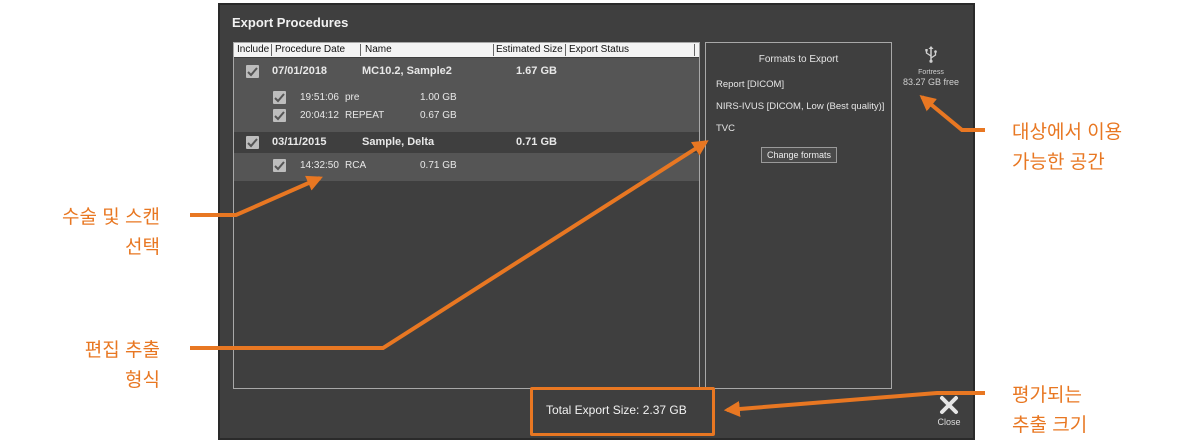 The height and width of the screenshot is (447, 1182). What do you see at coordinates (84, 366) in the screenshot?
I see `annotation-edit-formats: 편집 추출 형식` at bounding box center [84, 366].